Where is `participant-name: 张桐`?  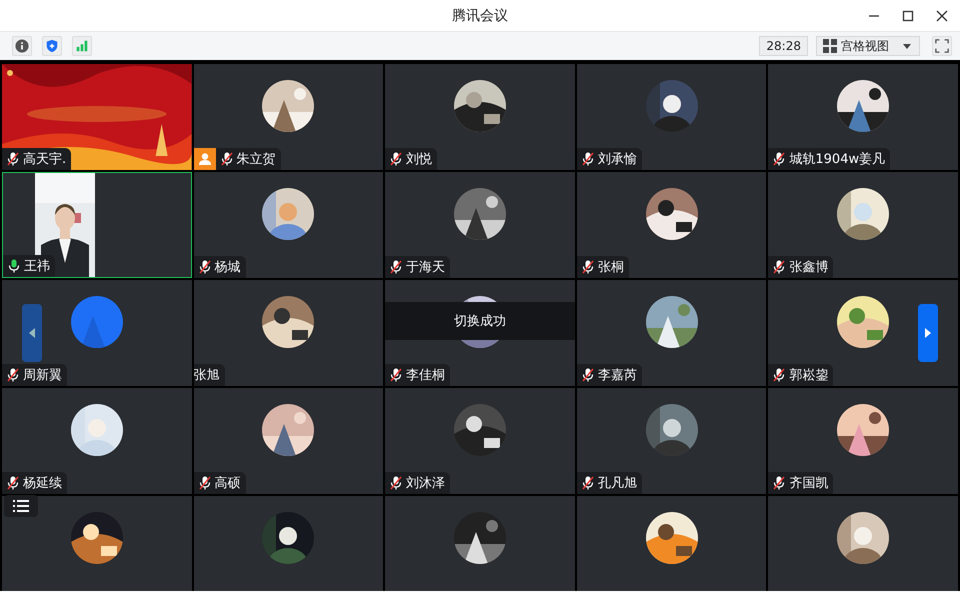 participant-name: 张桐 is located at coordinates (611, 267).